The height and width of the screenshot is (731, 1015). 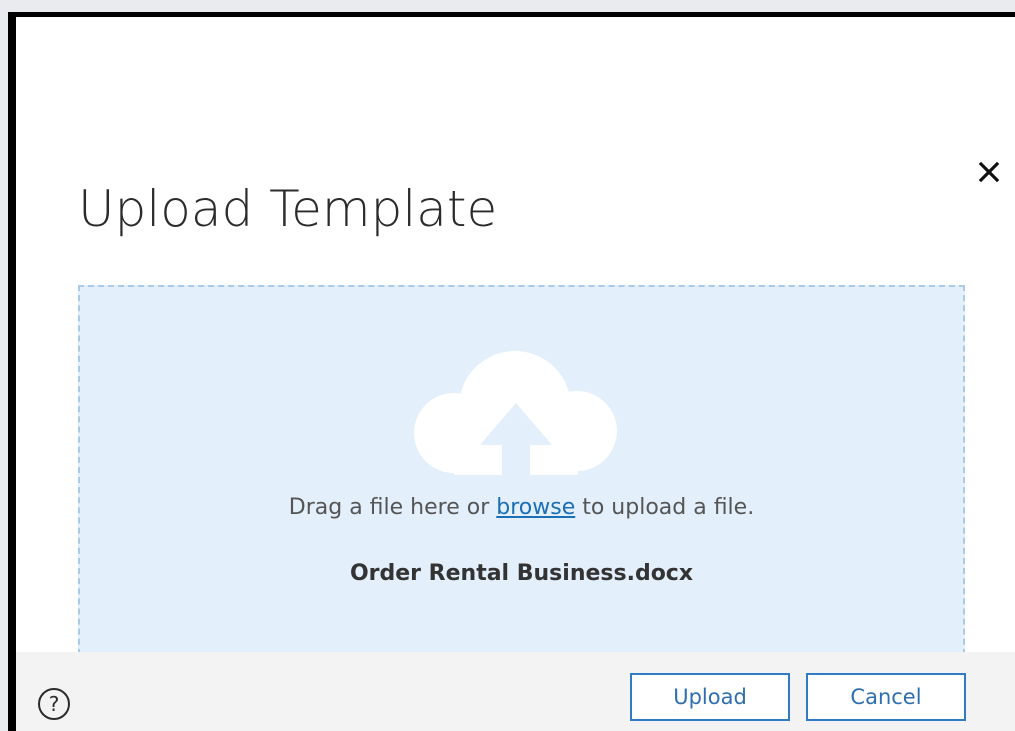 What do you see at coordinates (886, 697) in the screenshot?
I see `cancel-button: Cancel` at bounding box center [886, 697].